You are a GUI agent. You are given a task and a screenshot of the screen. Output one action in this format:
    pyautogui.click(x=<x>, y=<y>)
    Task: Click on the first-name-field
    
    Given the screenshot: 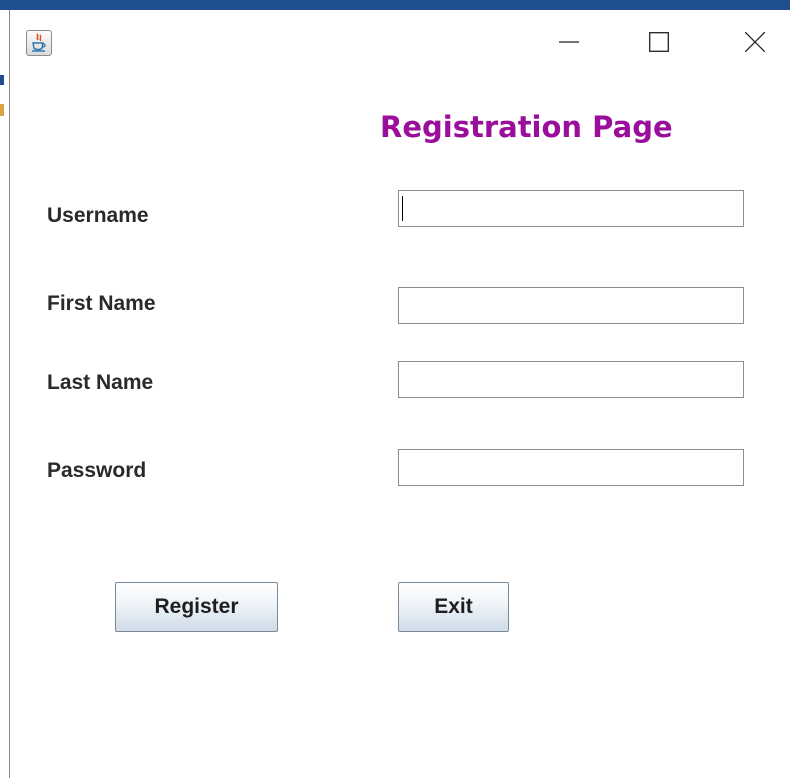 What is the action you would take?
    pyautogui.click(x=571, y=305)
    